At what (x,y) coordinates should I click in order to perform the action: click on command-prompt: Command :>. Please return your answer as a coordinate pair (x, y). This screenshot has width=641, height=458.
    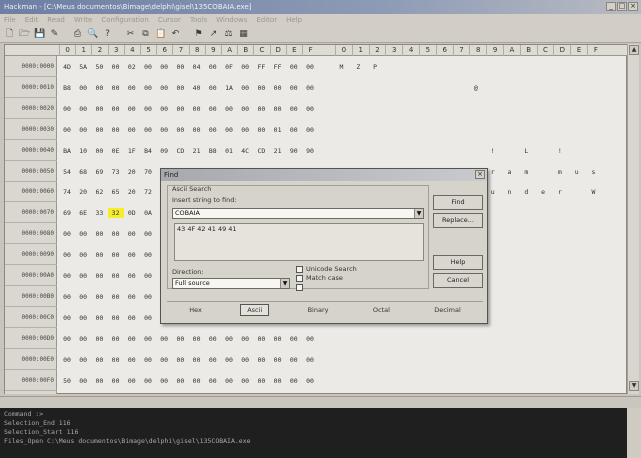
    Looking at the image, I should click on (313, 414).